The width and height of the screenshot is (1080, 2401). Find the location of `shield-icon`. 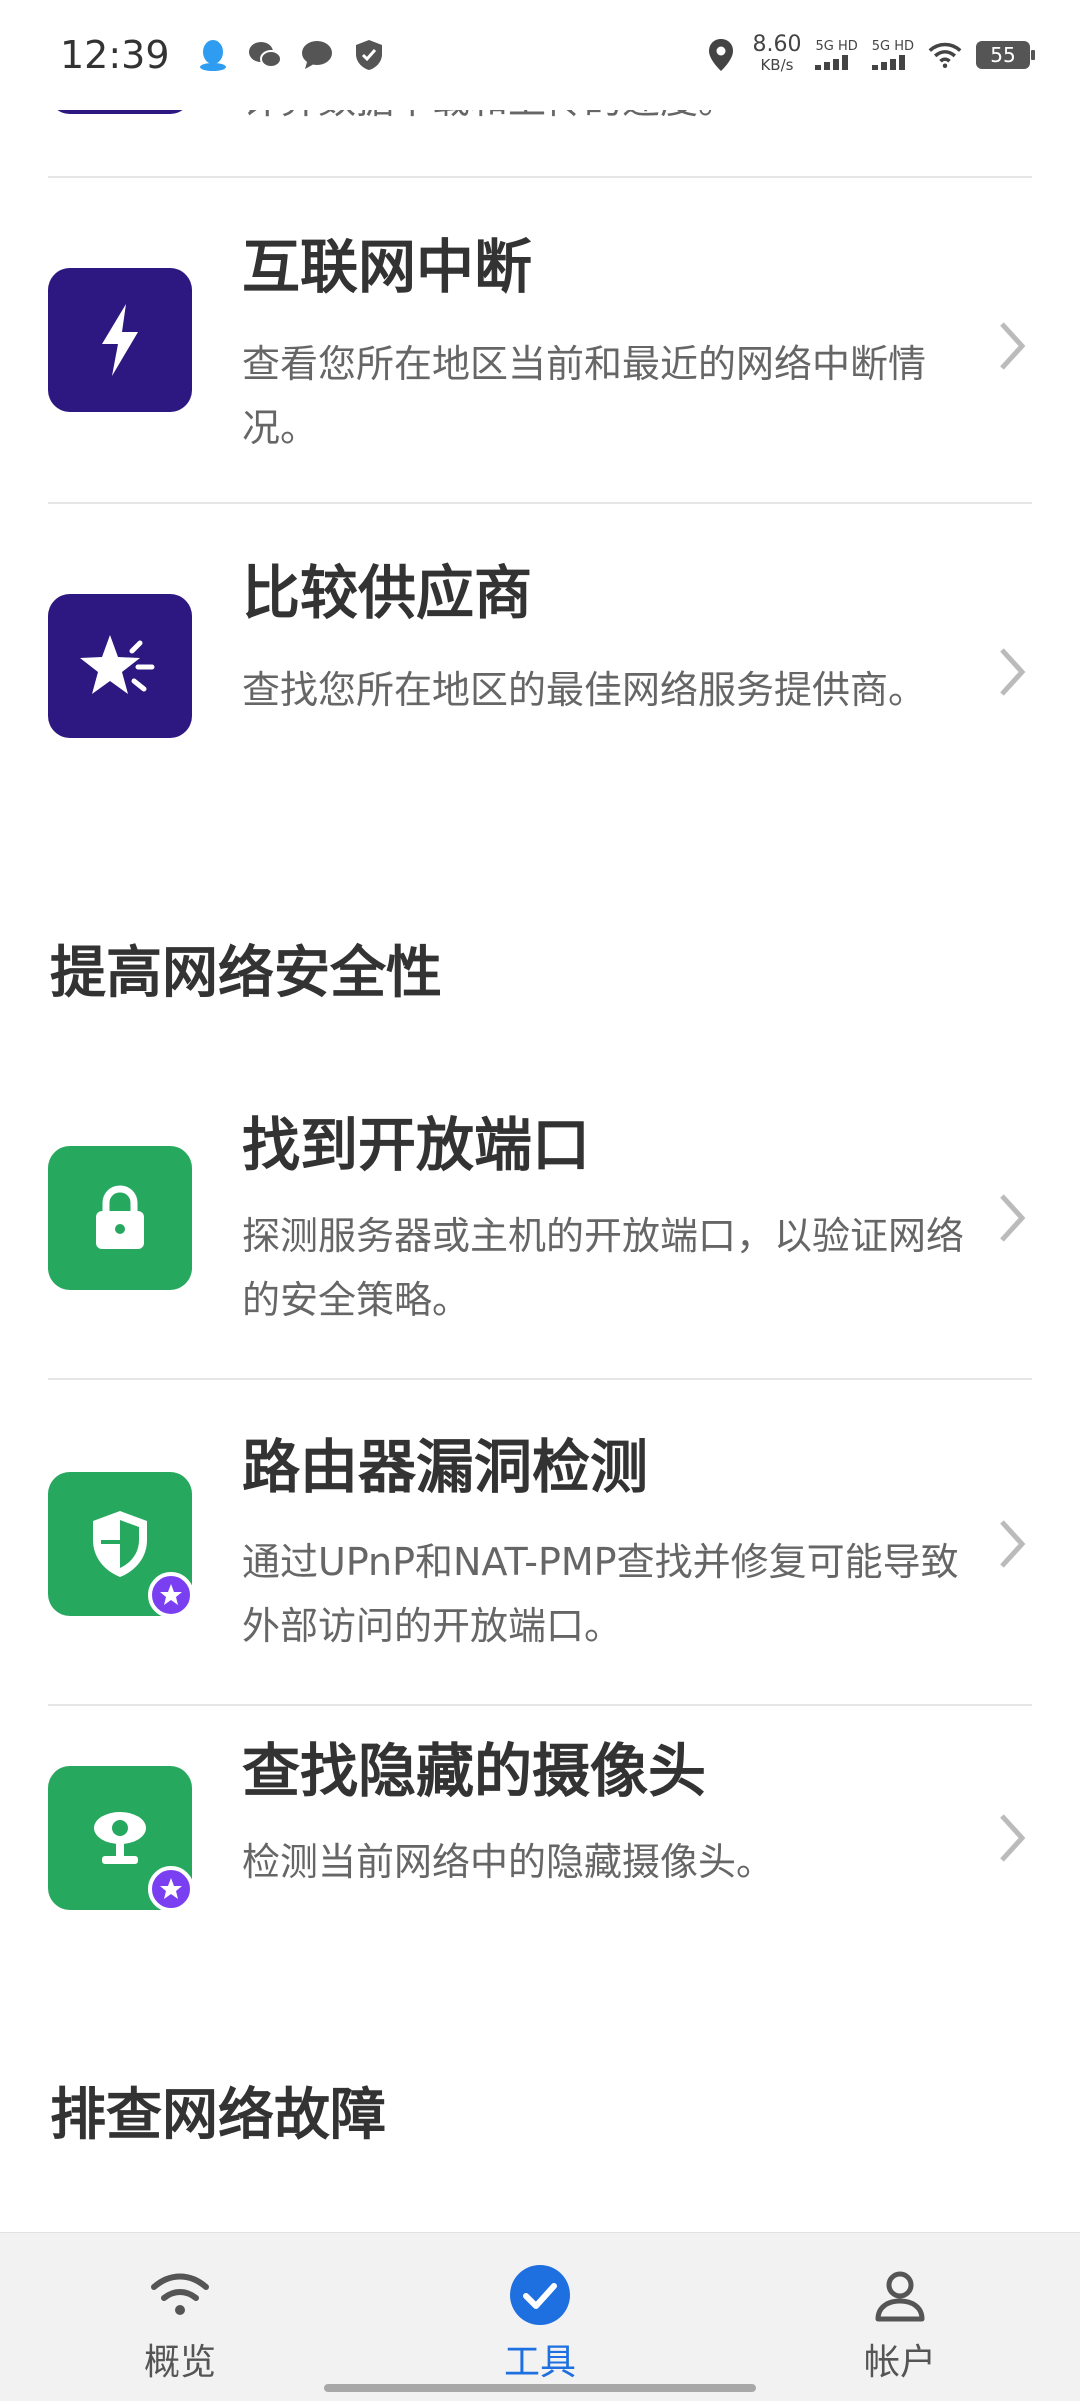

shield-icon is located at coordinates (121, 1545).